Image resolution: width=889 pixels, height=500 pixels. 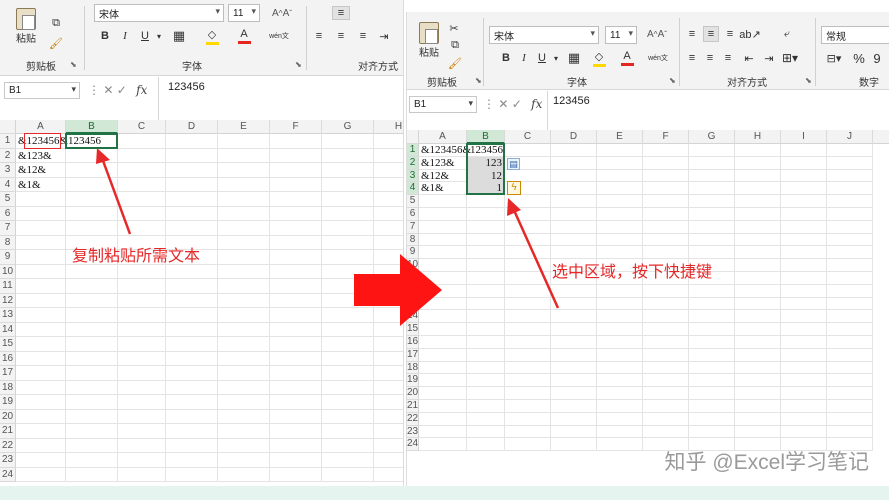 What do you see at coordinates (8, 445) in the screenshot?
I see `left-row-header-22: 22` at bounding box center [8, 445].